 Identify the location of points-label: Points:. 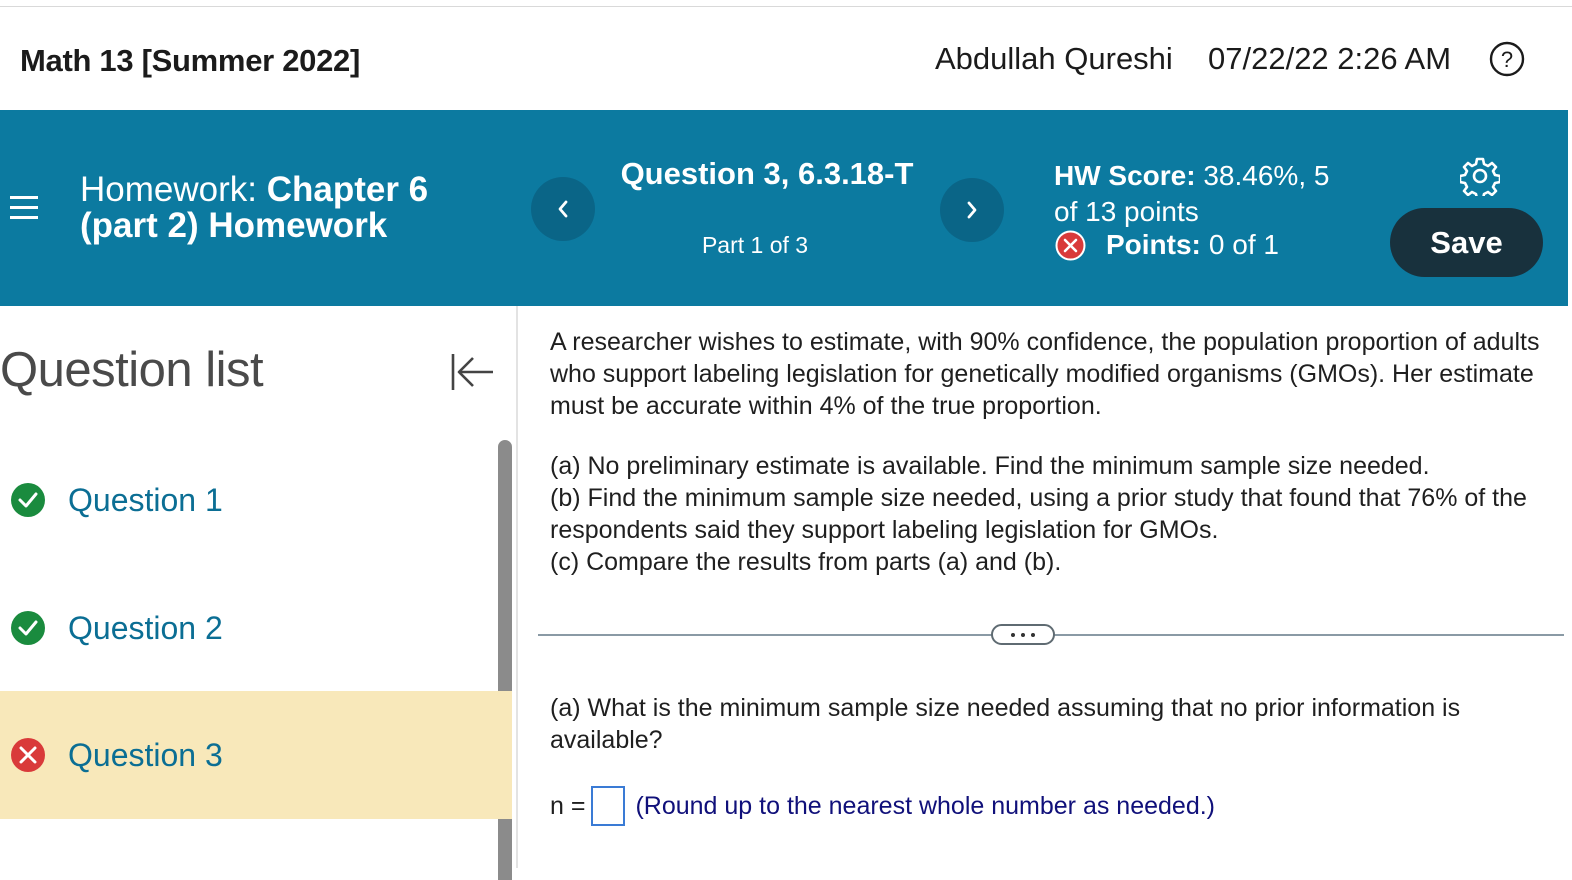
(1153, 244).